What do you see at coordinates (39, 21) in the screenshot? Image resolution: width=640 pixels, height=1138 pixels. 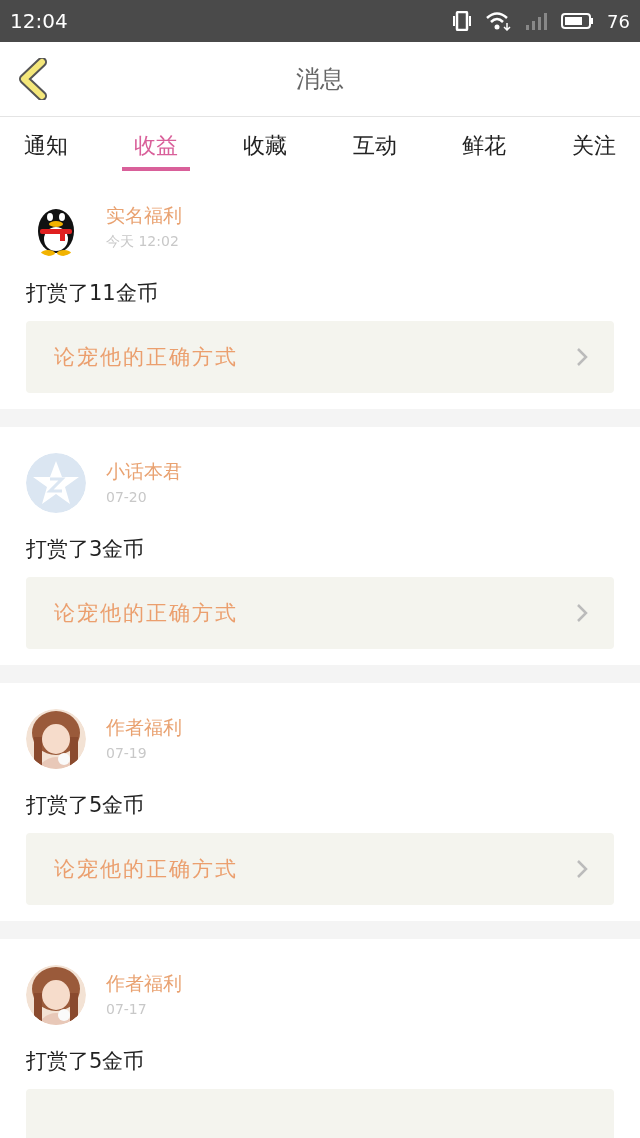 I see `status-time: 12:04` at bounding box center [39, 21].